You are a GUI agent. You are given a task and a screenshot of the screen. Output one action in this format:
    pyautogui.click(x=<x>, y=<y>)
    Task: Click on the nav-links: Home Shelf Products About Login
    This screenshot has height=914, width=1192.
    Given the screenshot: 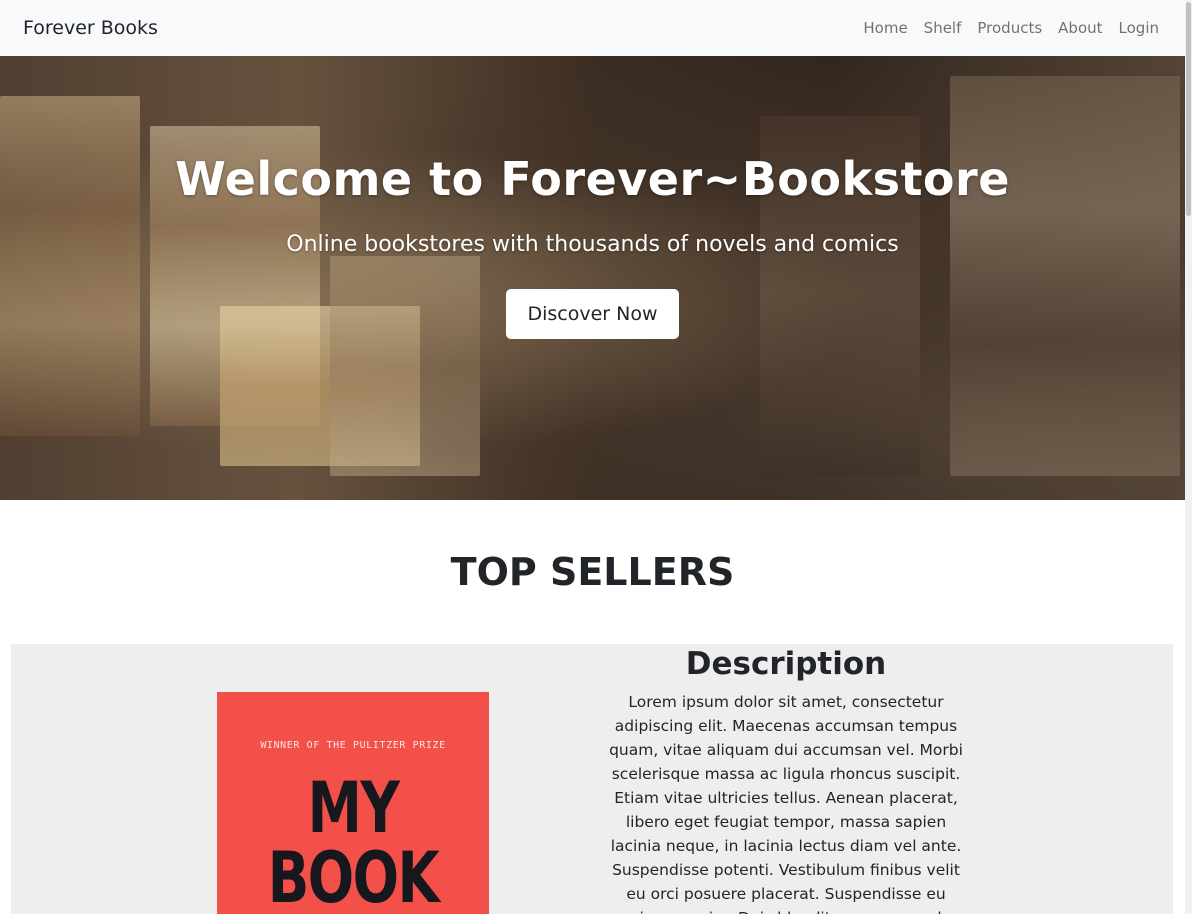 What is the action you would take?
    pyautogui.click(x=1003, y=28)
    